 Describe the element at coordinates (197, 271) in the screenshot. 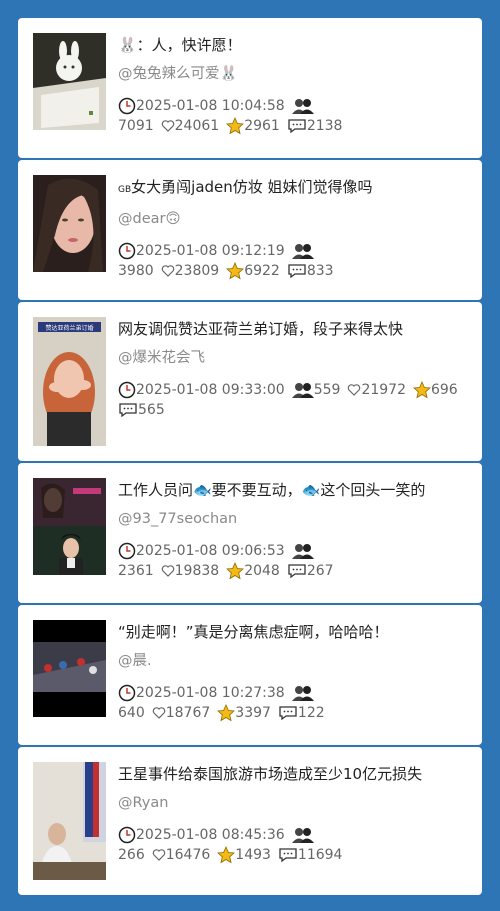

I see `post-likes: 23809` at that location.